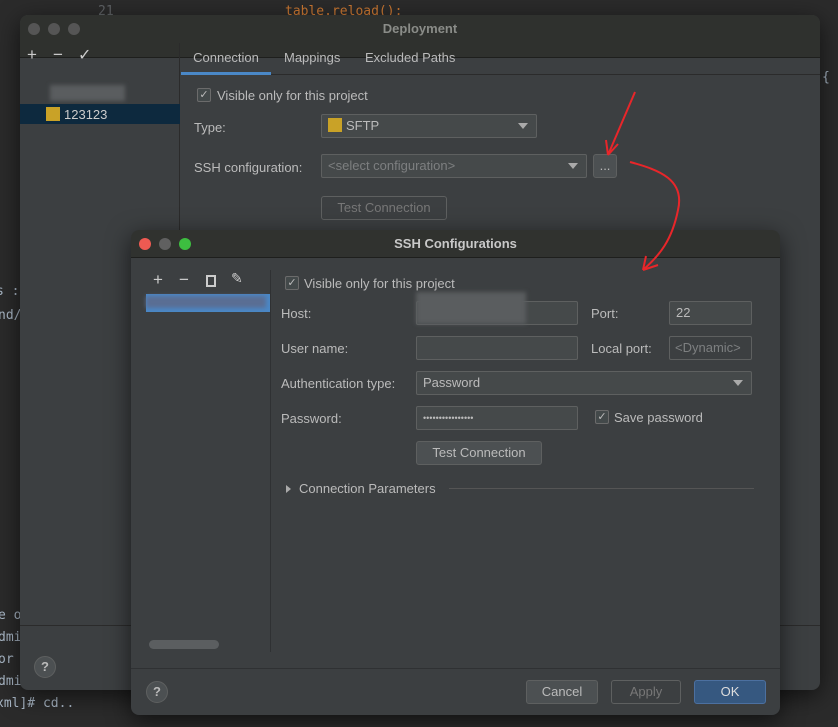 Image resolution: width=838 pixels, height=727 pixels. I want to click on annotation-arrows, so click(643, 181).